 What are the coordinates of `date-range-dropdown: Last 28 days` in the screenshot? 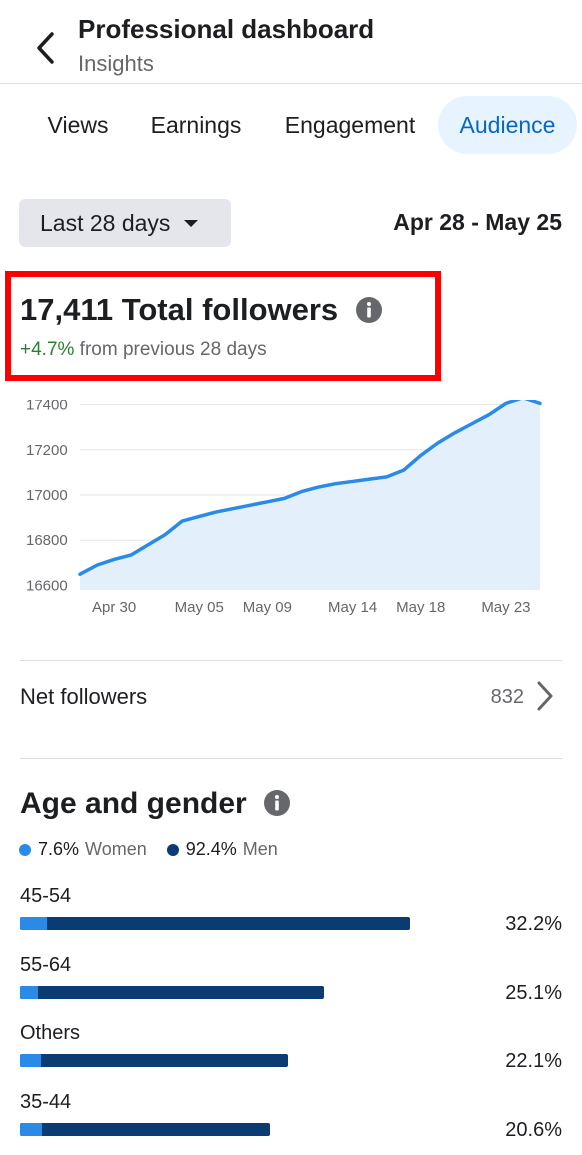 It's located at (125, 223).